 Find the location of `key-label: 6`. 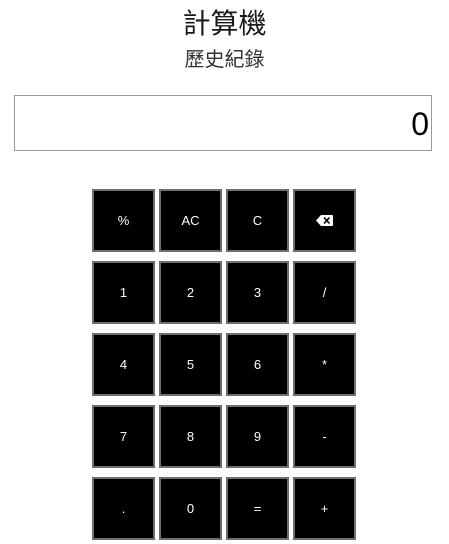

key-label: 6 is located at coordinates (257, 364).